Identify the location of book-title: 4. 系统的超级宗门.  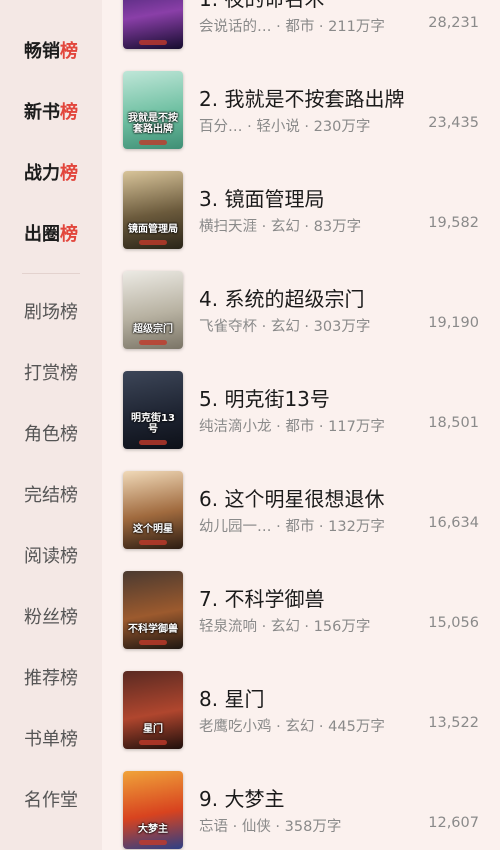
(282, 299).